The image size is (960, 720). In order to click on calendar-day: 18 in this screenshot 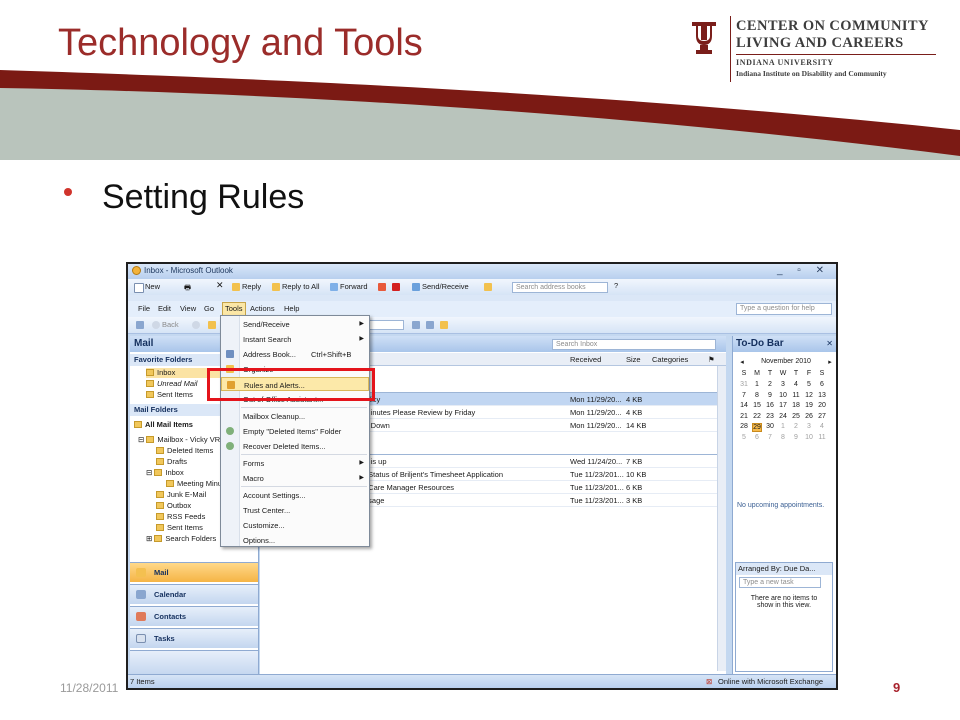, I will do `click(796, 405)`.